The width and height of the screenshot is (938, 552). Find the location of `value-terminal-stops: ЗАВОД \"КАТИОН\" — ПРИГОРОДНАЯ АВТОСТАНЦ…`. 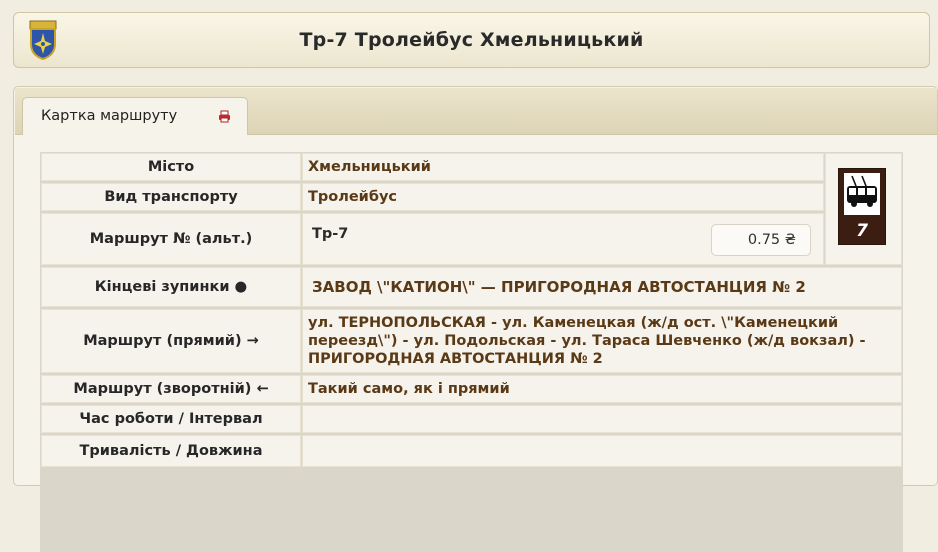

value-terminal-stops: ЗАВОД \"КАТИОН\" — ПРИГОРОДНАЯ АВТОСТАНЦ… is located at coordinates (602, 287).